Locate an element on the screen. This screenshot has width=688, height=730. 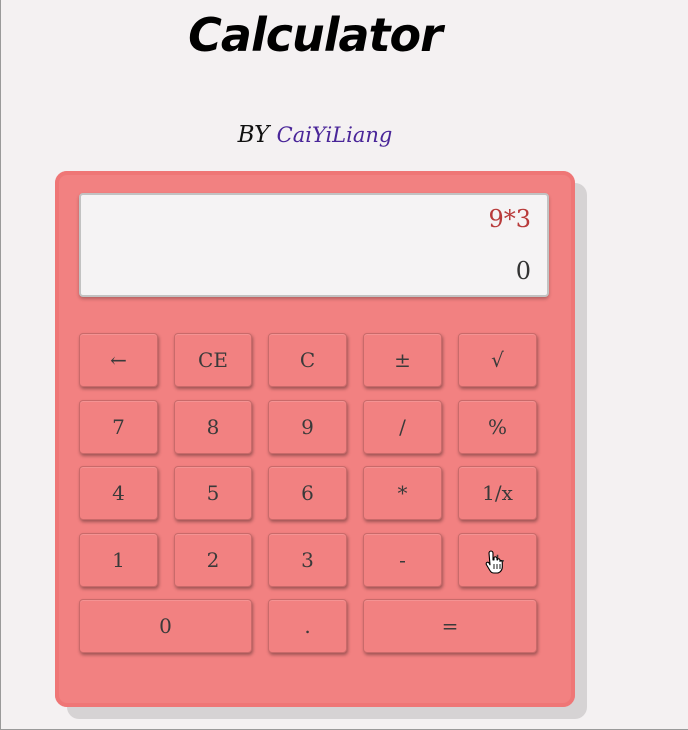
multiply-button: * is located at coordinates (402, 493).